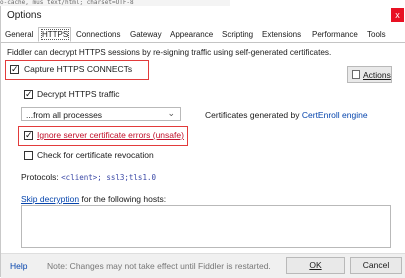 Image resolution: width=405 pixels, height=278 pixels. I want to click on ok-button: OK, so click(315, 265).